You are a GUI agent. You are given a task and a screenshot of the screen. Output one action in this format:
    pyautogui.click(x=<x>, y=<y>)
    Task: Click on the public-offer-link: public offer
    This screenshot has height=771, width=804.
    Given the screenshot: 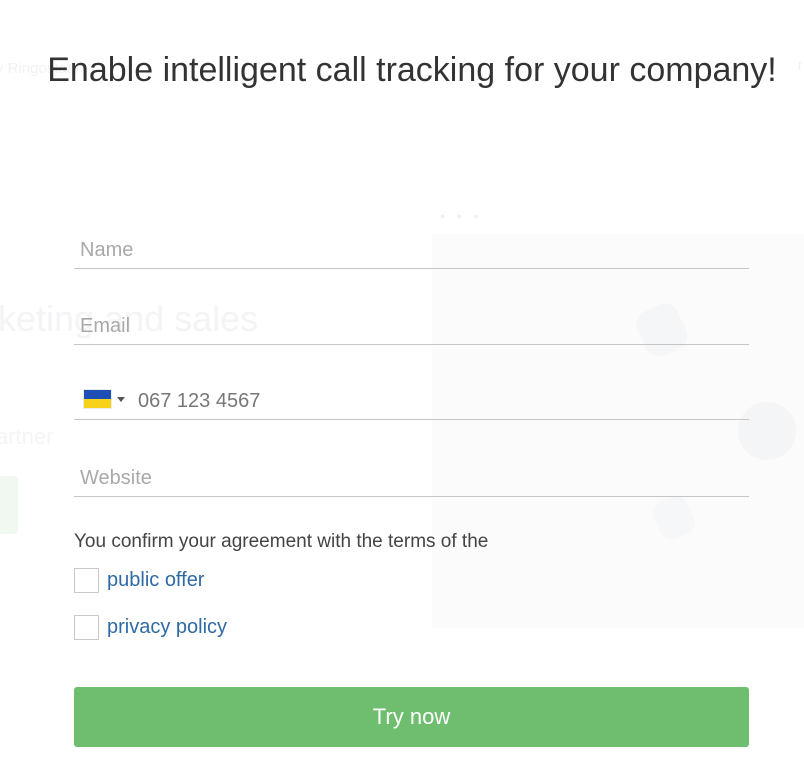 What is the action you would take?
    pyautogui.click(x=155, y=580)
    